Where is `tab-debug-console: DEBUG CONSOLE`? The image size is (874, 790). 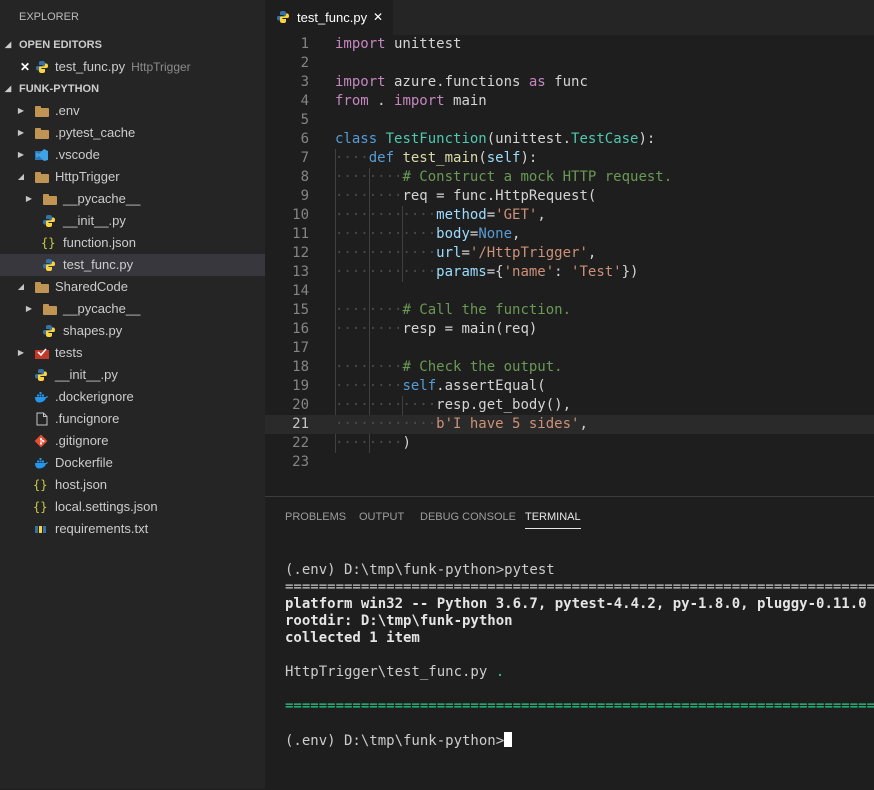
tab-debug-console: DEBUG CONSOLE is located at coordinates (468, 517).